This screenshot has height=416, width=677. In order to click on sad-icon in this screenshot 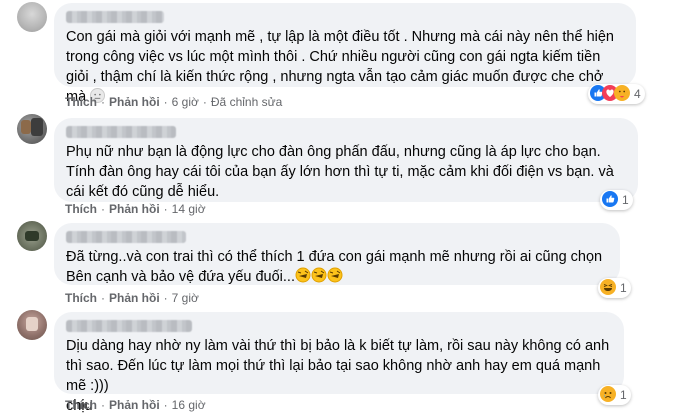, I will do `click(608, 395)`.